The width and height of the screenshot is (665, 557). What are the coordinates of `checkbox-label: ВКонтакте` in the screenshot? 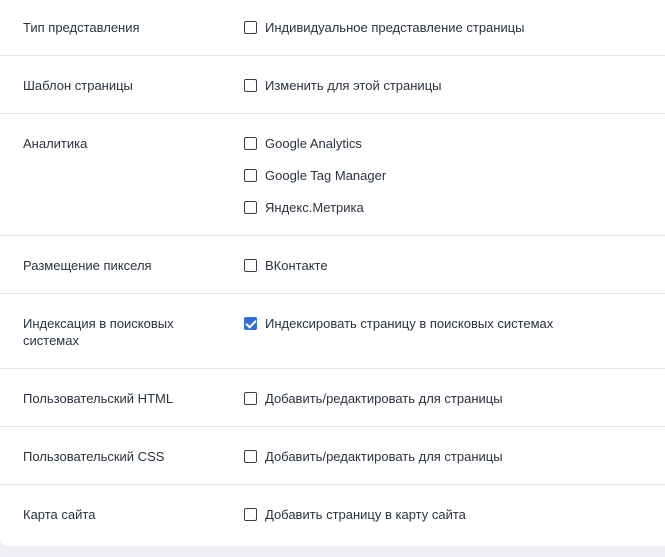 It's located at (296, 265).